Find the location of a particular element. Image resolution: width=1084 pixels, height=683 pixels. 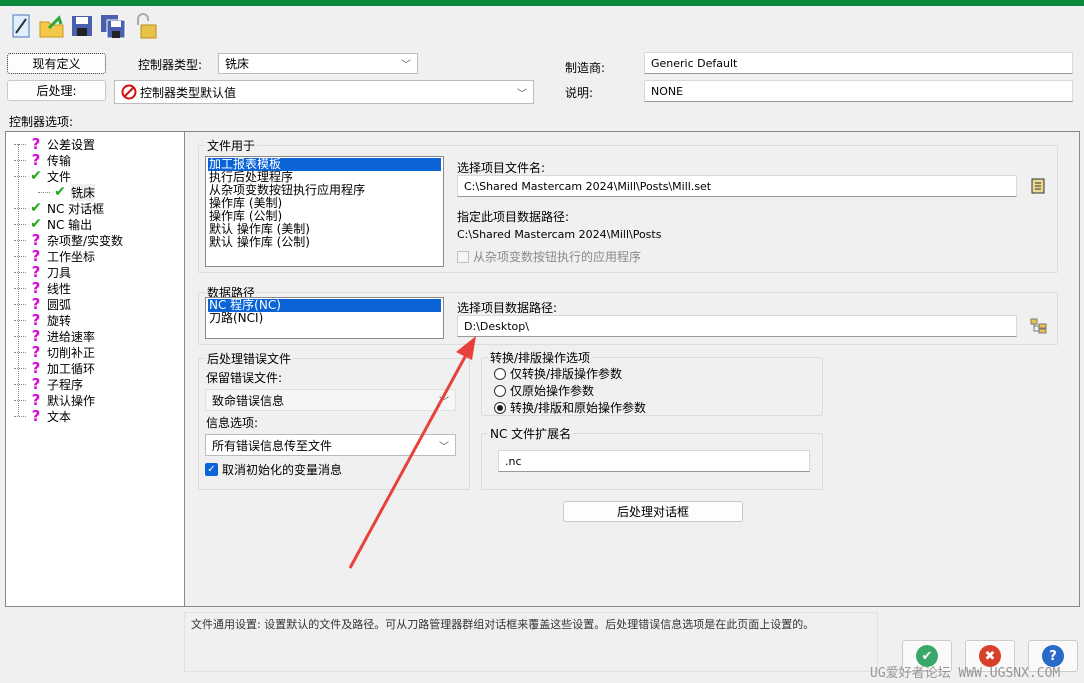

radio-label: 仅转换/排版操作参数 is located at coordinates (566, 374).